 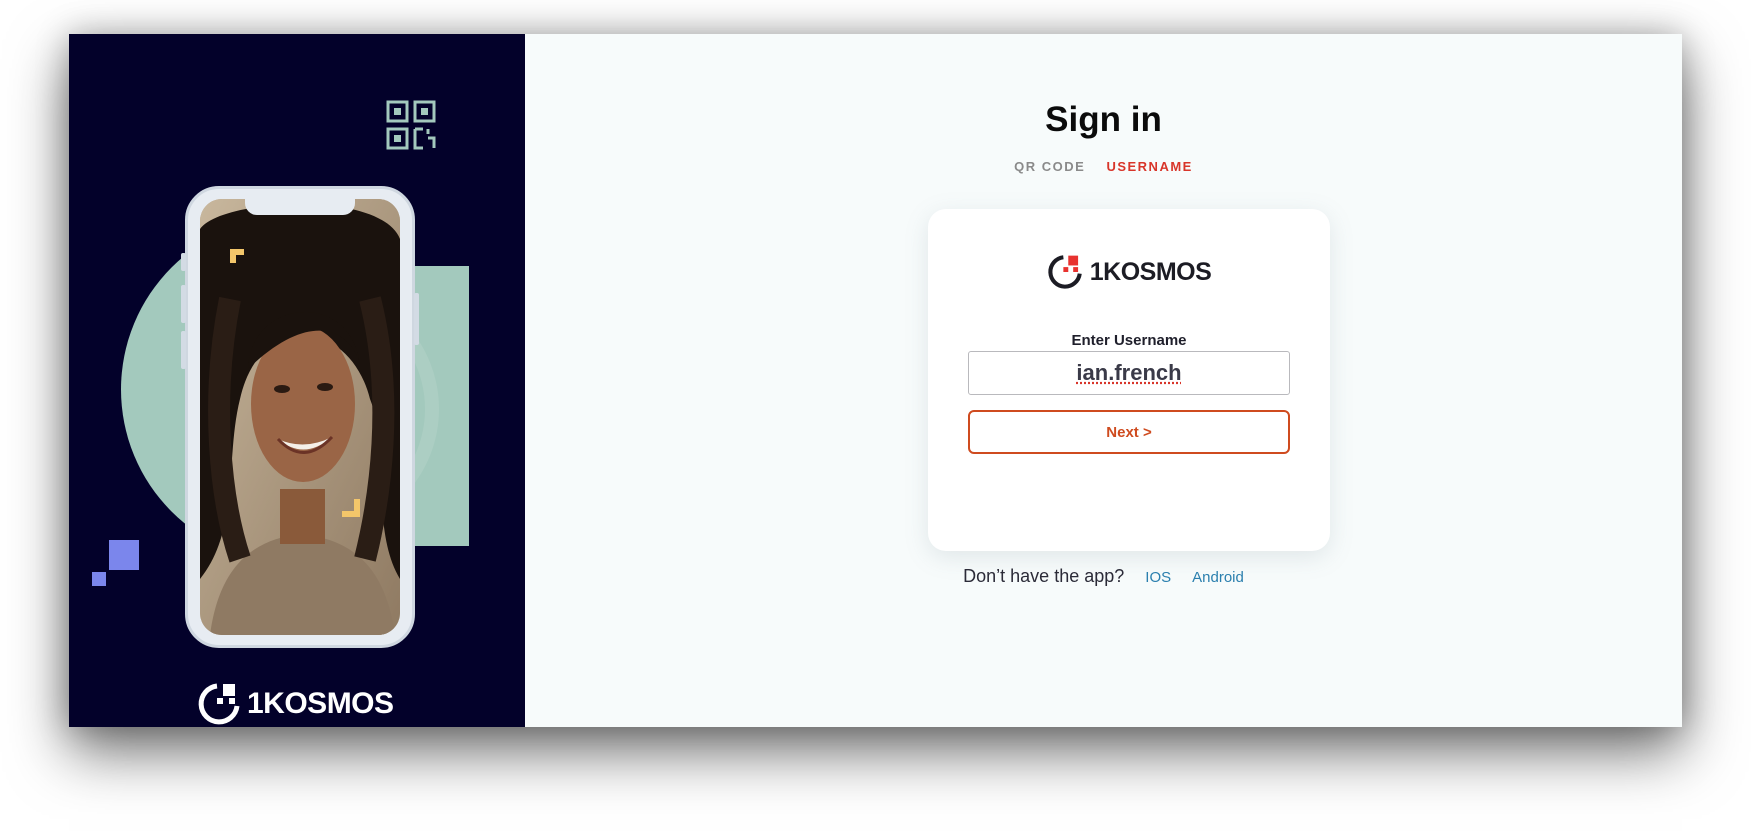 I want to click on android-link: Android, so click(x=1218, y=577).